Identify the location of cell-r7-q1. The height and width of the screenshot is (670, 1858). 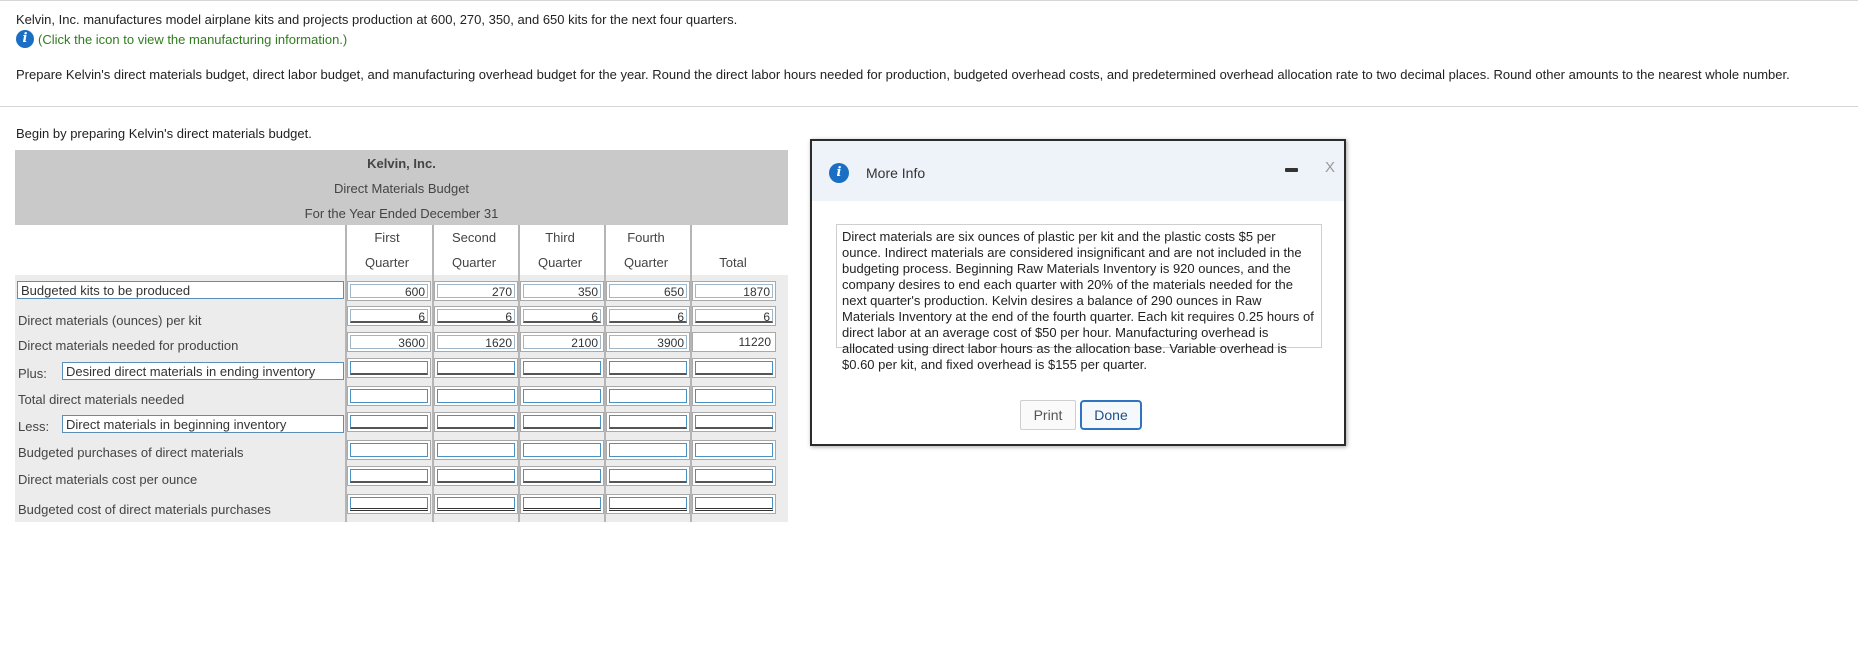
(389, 450).